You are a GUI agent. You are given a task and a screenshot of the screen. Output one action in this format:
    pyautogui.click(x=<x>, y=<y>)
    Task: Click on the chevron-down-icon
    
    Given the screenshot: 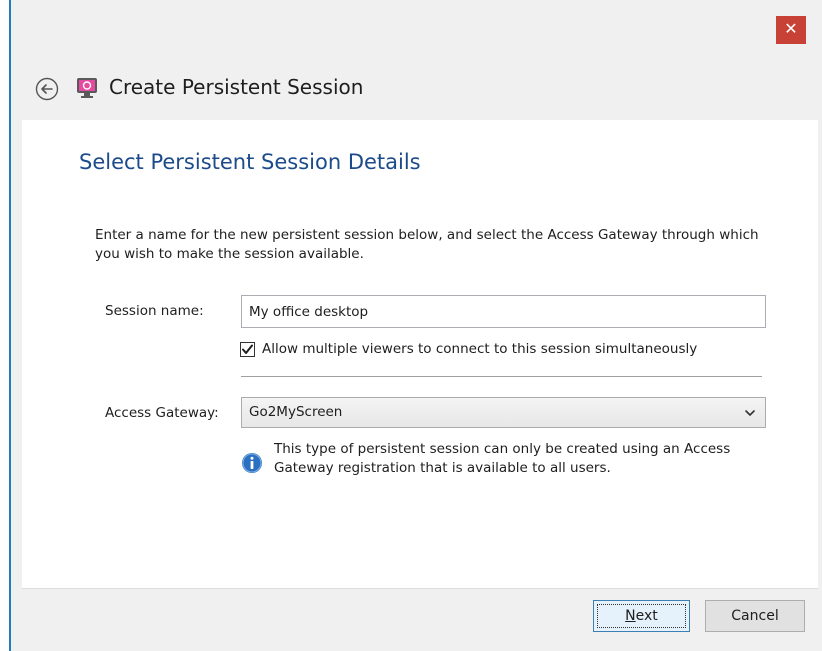 What is the action you would take?
    pyautogui.click(x=750, y=413)
    